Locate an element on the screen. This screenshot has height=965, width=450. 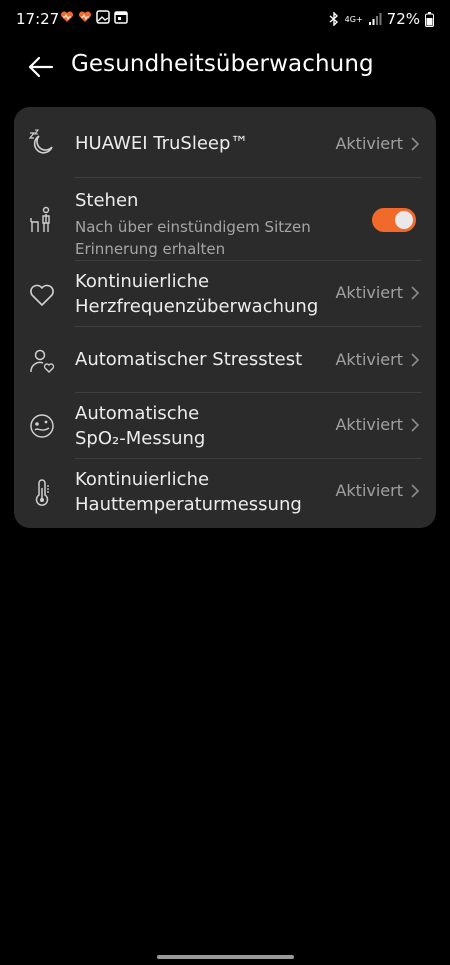
skin-temperature-title-line1: Kontinuierliche is located at coordinates (142, 479).